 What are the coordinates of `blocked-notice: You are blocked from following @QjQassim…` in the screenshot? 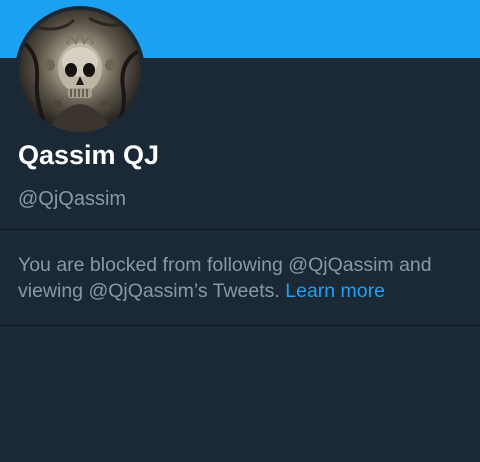 It's located at (243, 278).